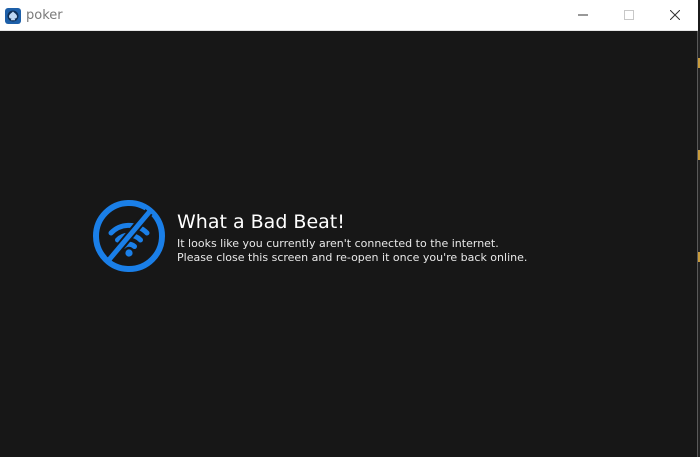 This screenshot has width=700, height=457. What do you see at coordinates (349, 15) in the screenshot?
I see `title-bar: poker` at bounding box center [349, 15].